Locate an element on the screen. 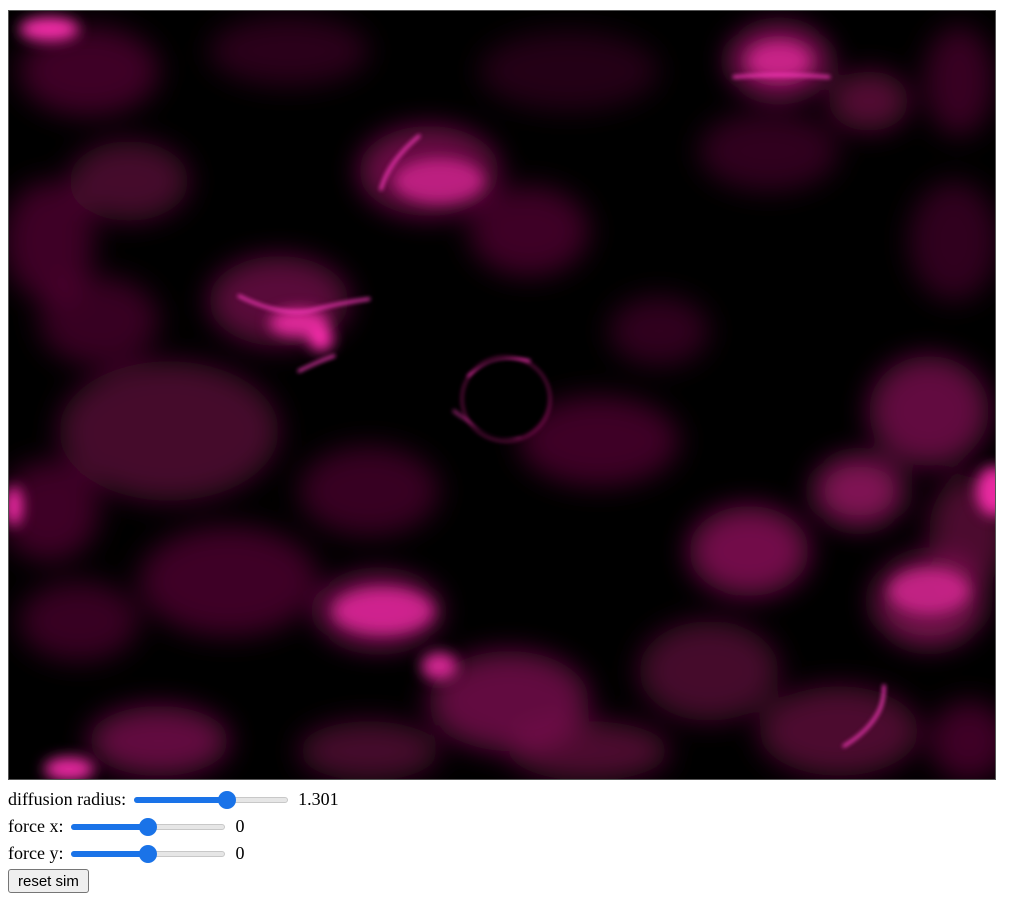 The image size is (1024, 908). vortex-hole is located at coordinates (506, 399).